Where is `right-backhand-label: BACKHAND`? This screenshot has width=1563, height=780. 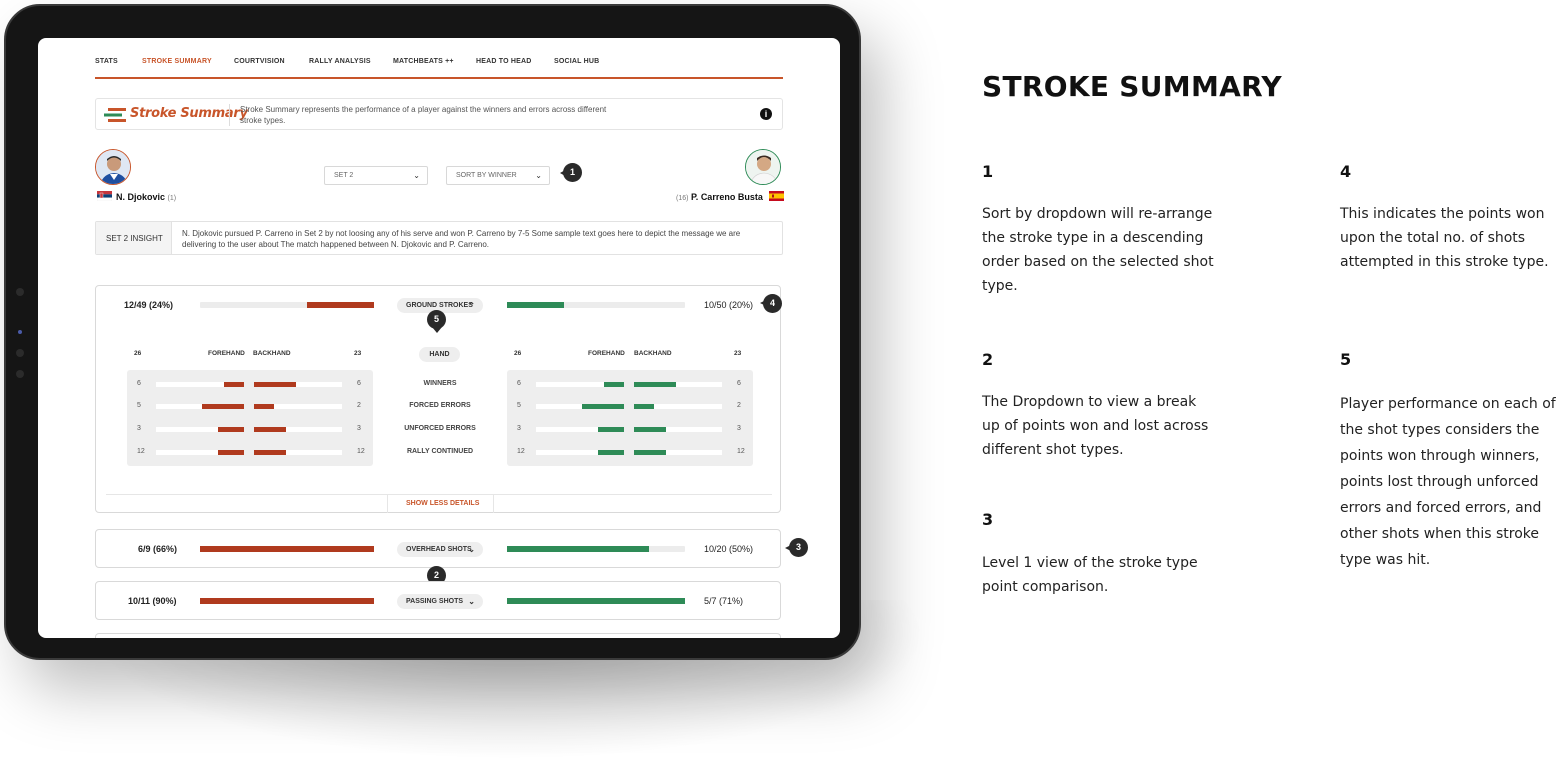 right-backhand-label: BACKHAND is located at coordinates (653, 353).